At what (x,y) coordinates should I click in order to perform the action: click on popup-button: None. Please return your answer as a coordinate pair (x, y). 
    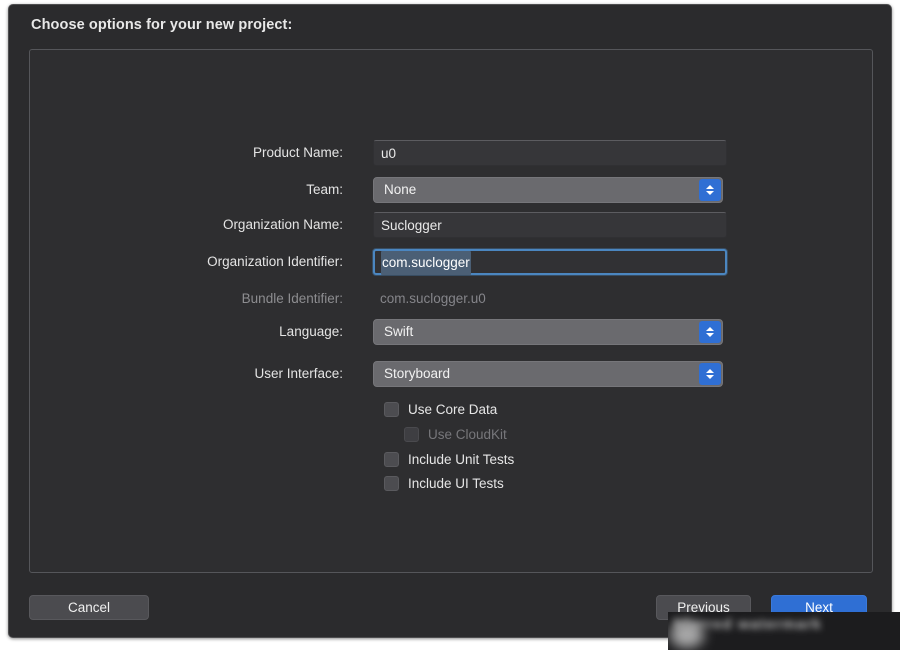
    Looking at the image, I should click on (548, 190).